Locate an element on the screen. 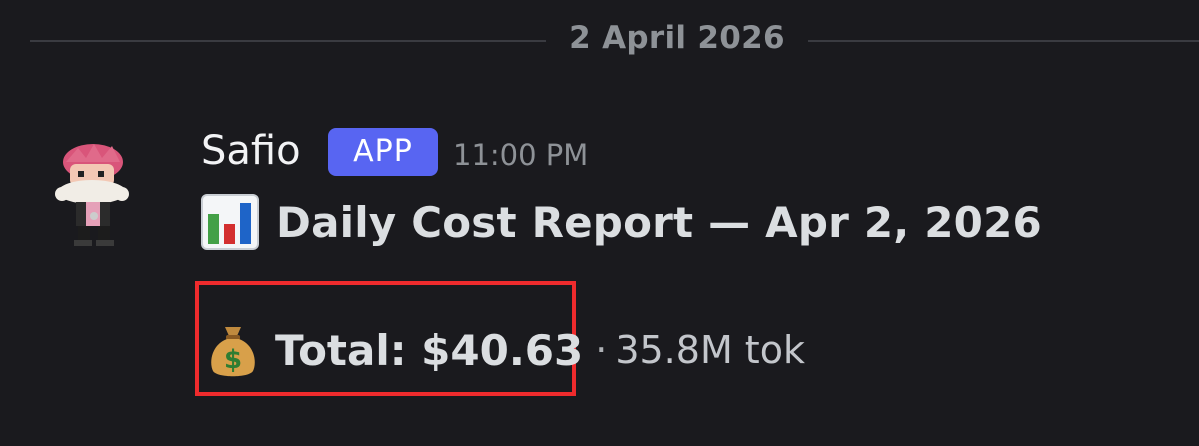 This screenshot has width=1199, height=446. app-badge: APP is located at coordinates (383, 152).